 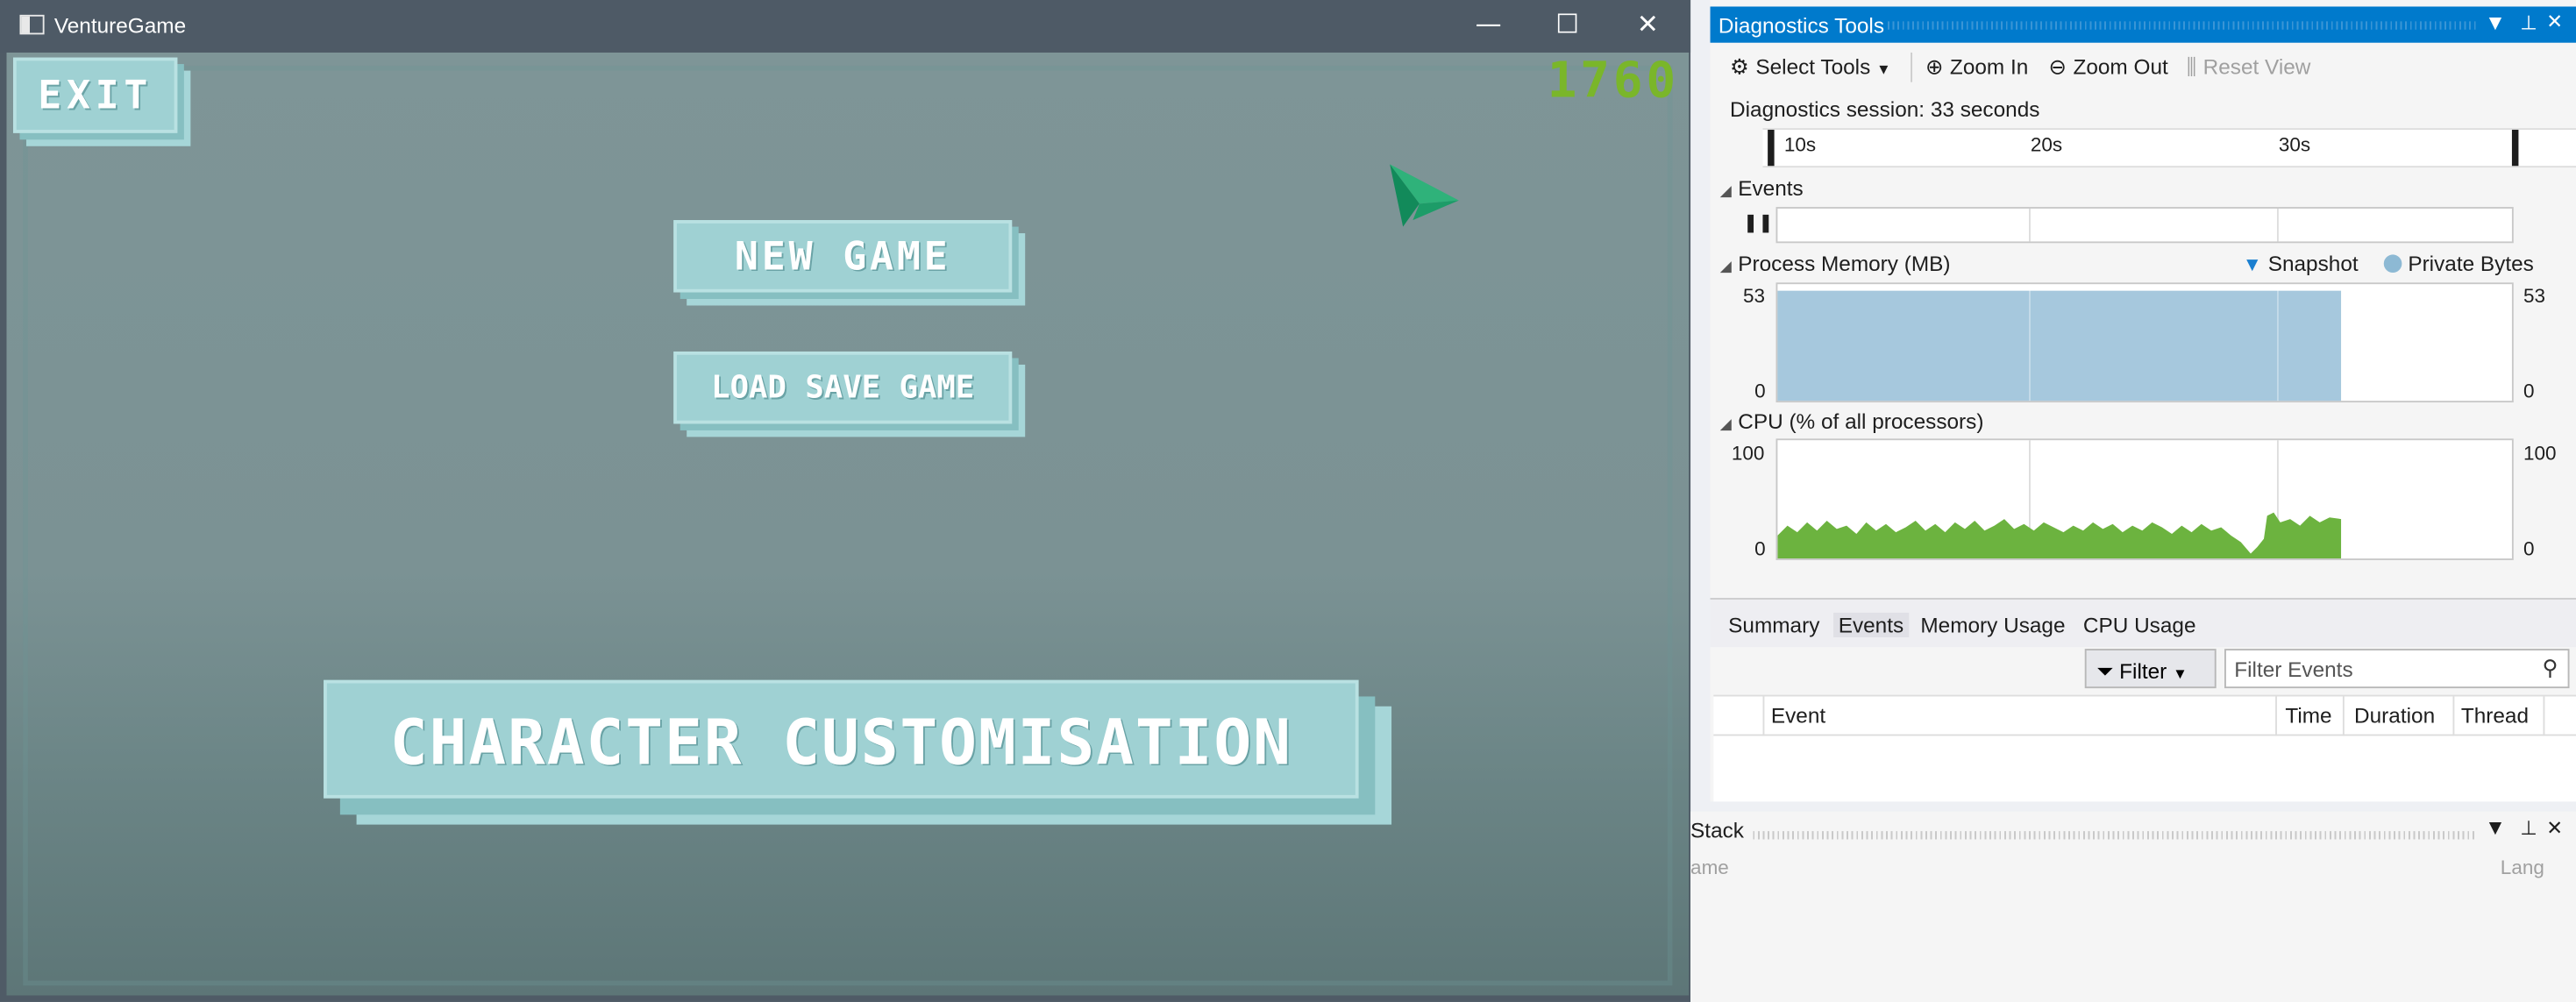 I want to click on diag-tabs: Summary Events Memory Usage CPU Usage, so click(x=2143, y=623).